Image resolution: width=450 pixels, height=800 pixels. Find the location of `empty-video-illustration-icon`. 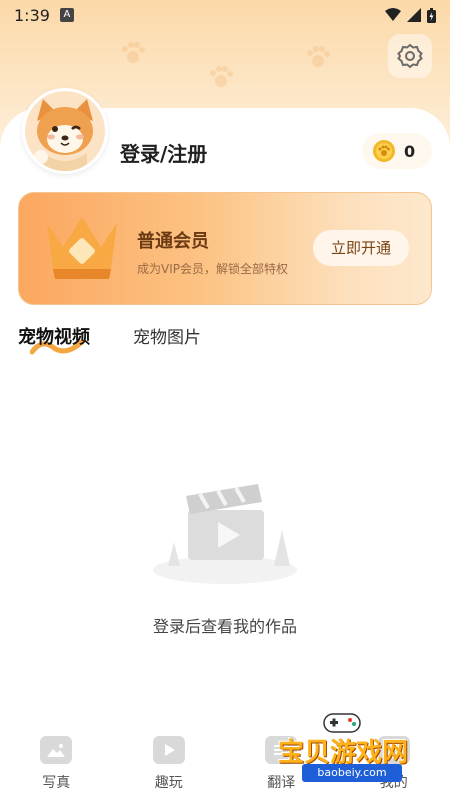

empty-video-illustration-icon is located at coordinates (225, 534).